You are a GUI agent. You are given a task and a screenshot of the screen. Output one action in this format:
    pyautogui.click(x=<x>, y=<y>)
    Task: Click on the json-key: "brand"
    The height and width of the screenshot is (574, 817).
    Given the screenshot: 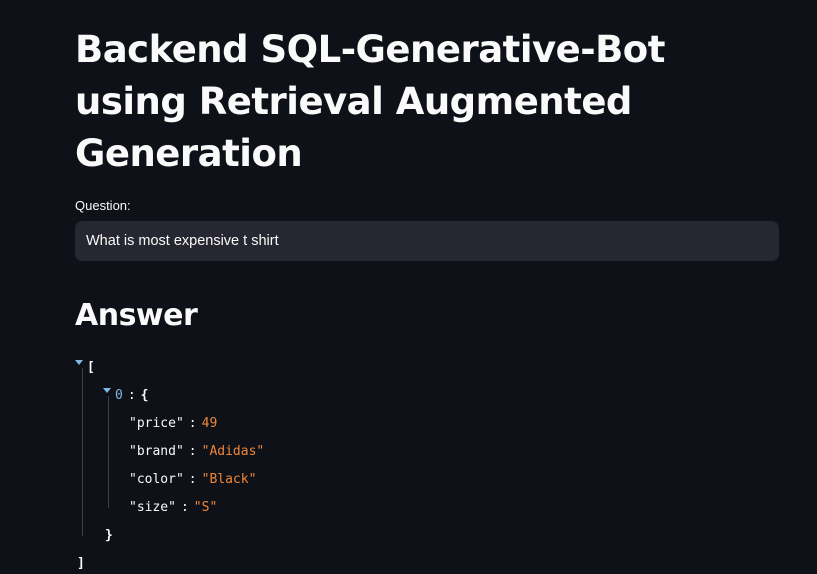 What is the action you would take?
    pyautogui.click(x=156, y=451)
    